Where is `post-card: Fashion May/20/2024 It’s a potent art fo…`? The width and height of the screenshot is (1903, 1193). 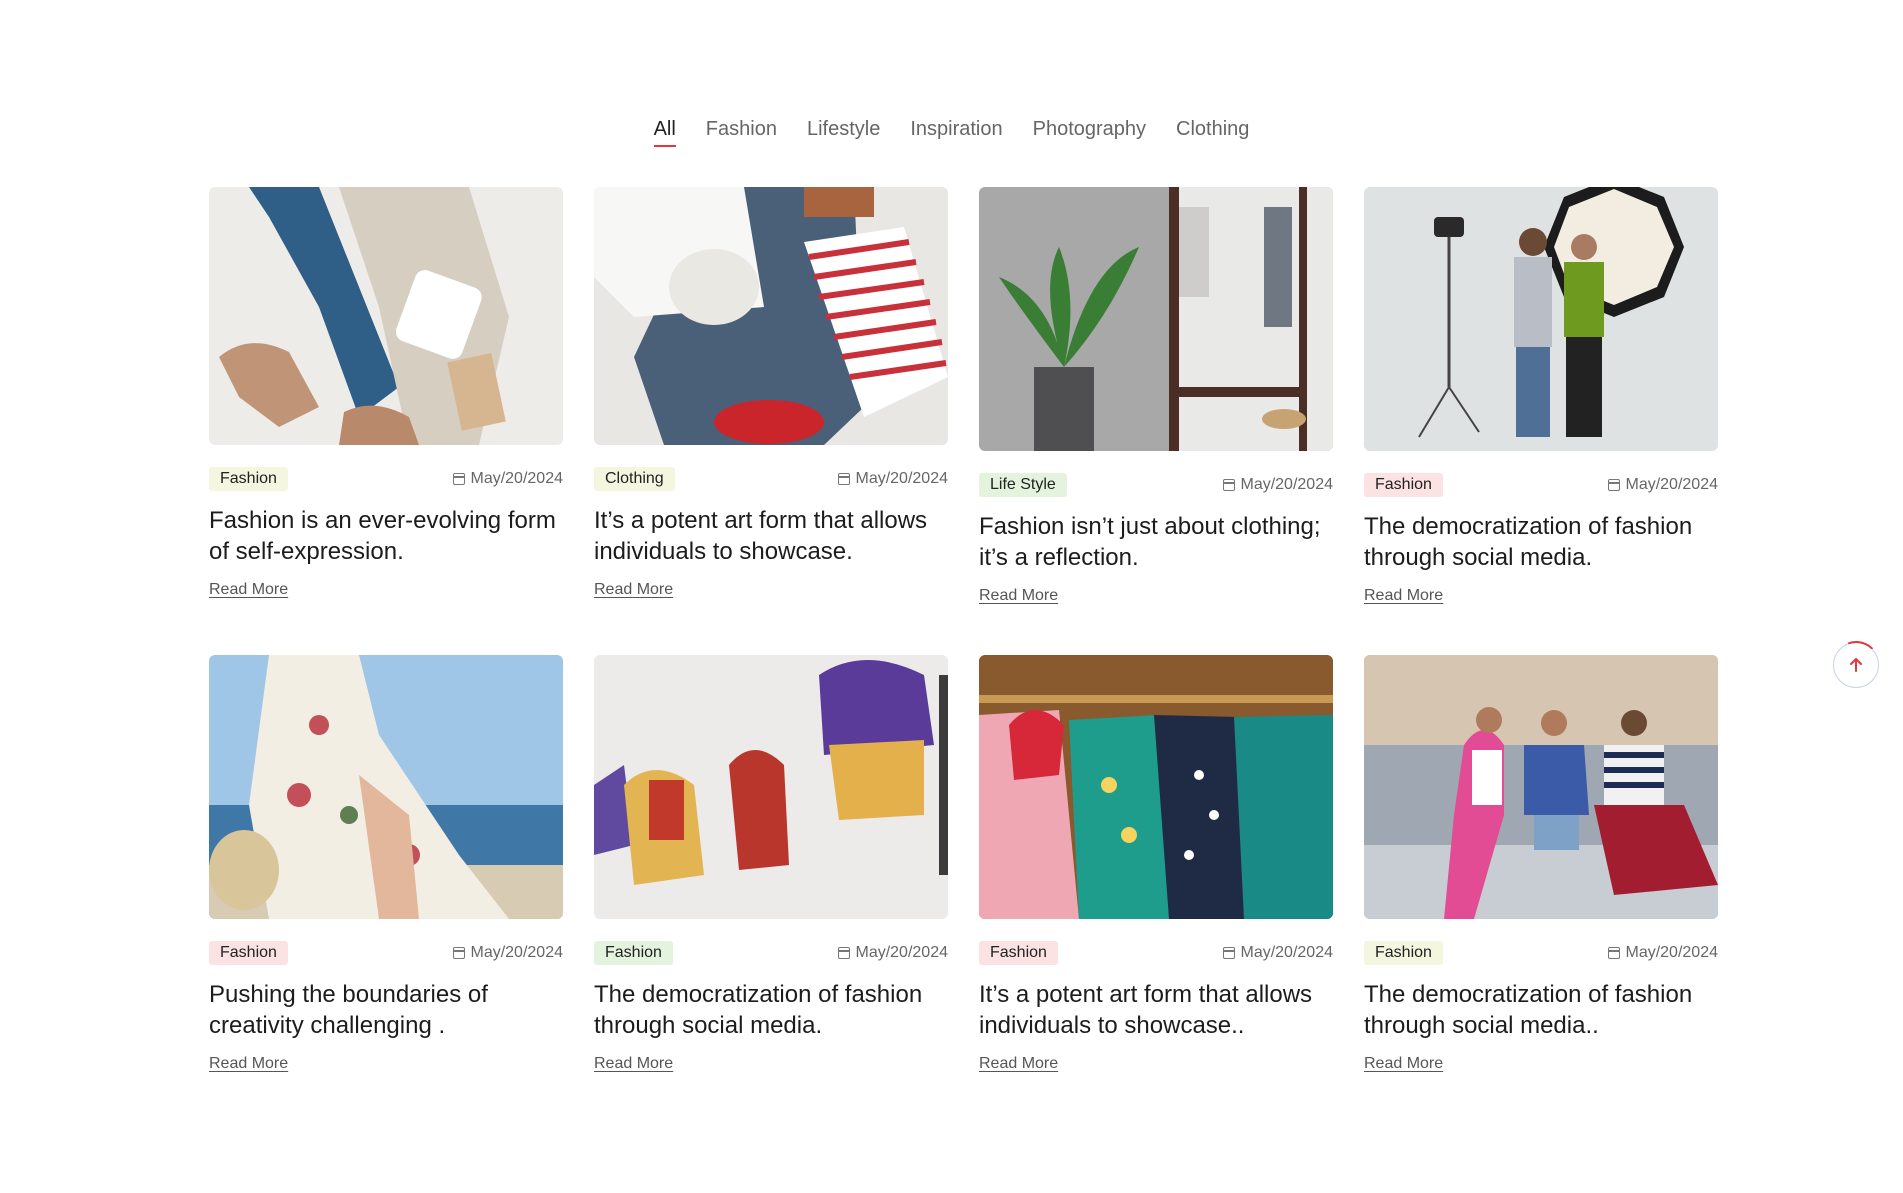
post-card: Fashion May/20/2024 It’s a potent art fo… is located at coordinates (1156, 864).